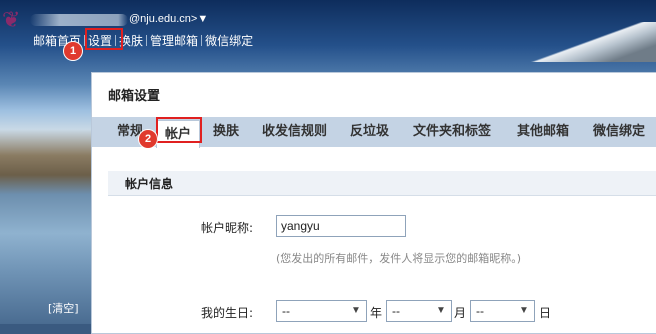 Image resolution: width=656 pixels, height=334 pixels. Describe the element at coordinates (545, 313) in the screenshot. I see `day-unit: 日` at that location.